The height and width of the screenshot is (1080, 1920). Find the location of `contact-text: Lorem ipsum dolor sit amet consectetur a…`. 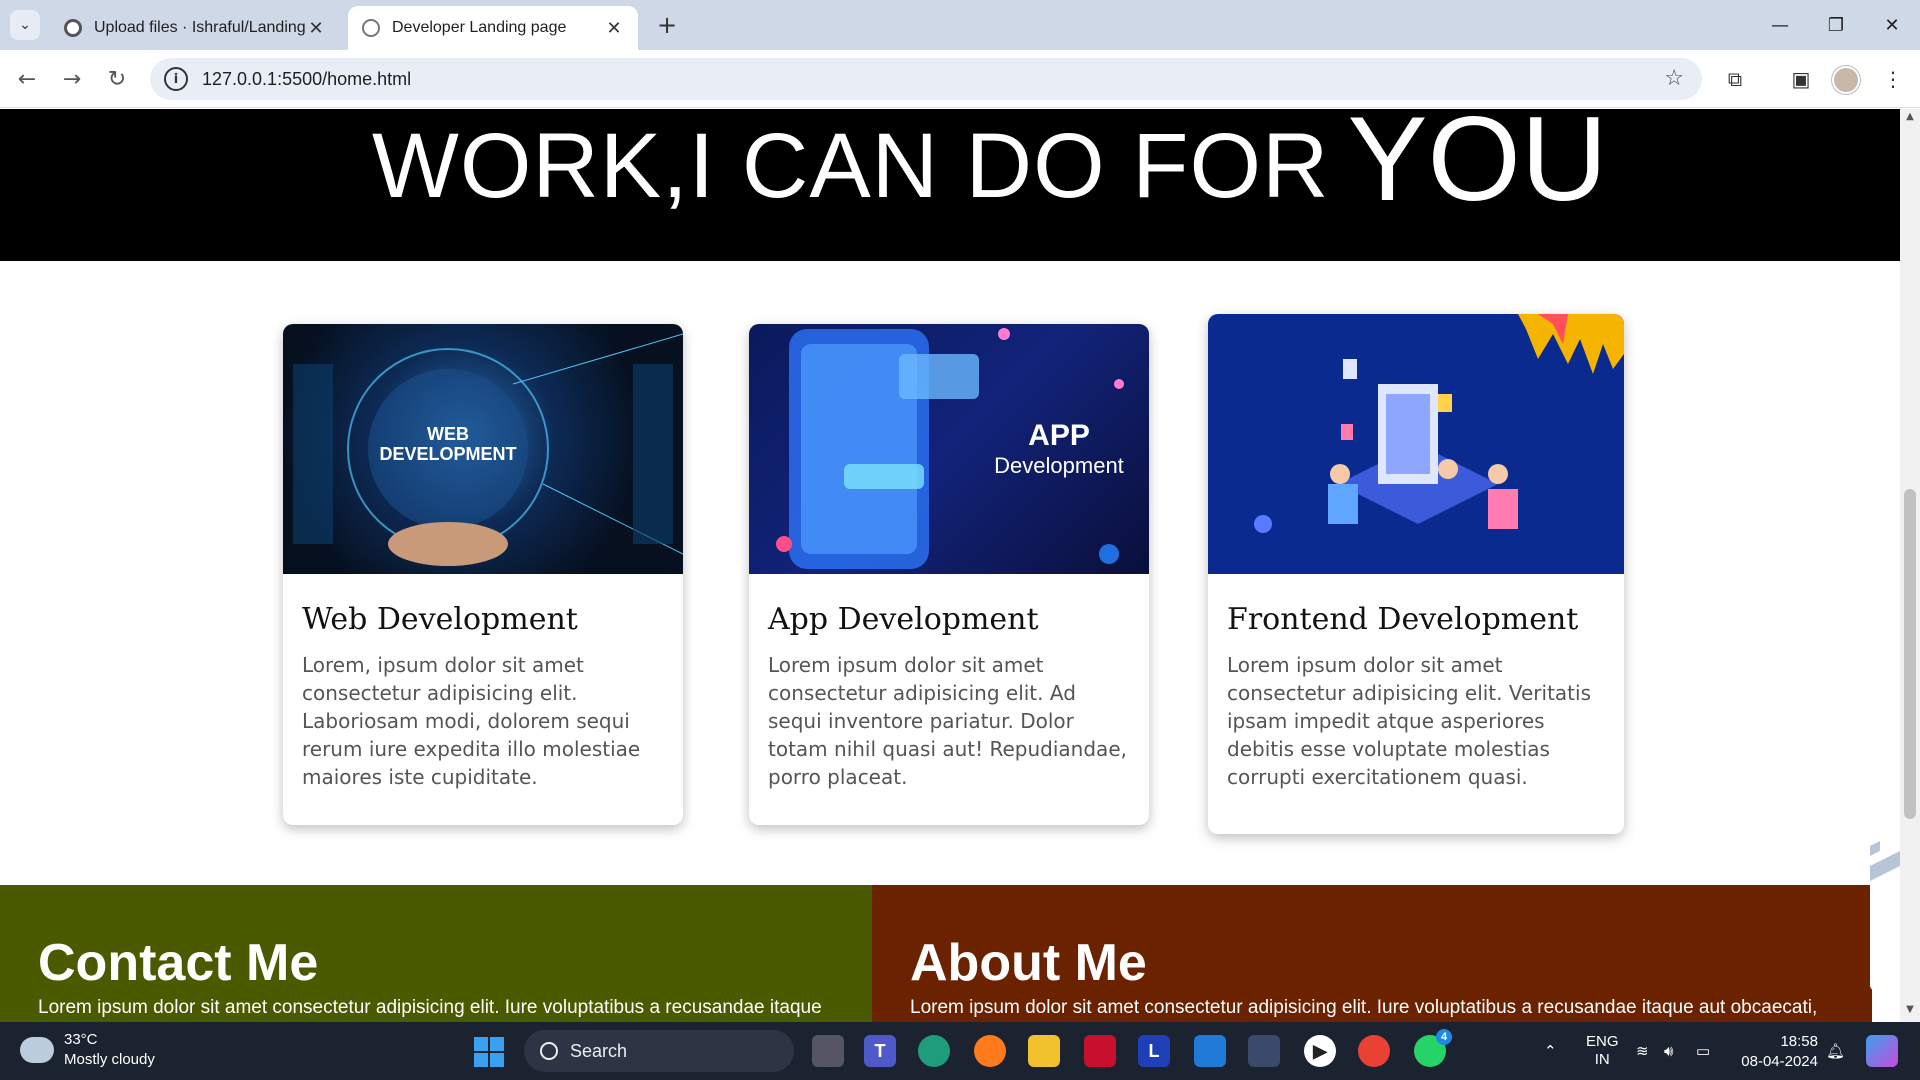

contact-text: Lorem ipsum dolor sit amet consectetur a… is located at coordinates (430, 1007).